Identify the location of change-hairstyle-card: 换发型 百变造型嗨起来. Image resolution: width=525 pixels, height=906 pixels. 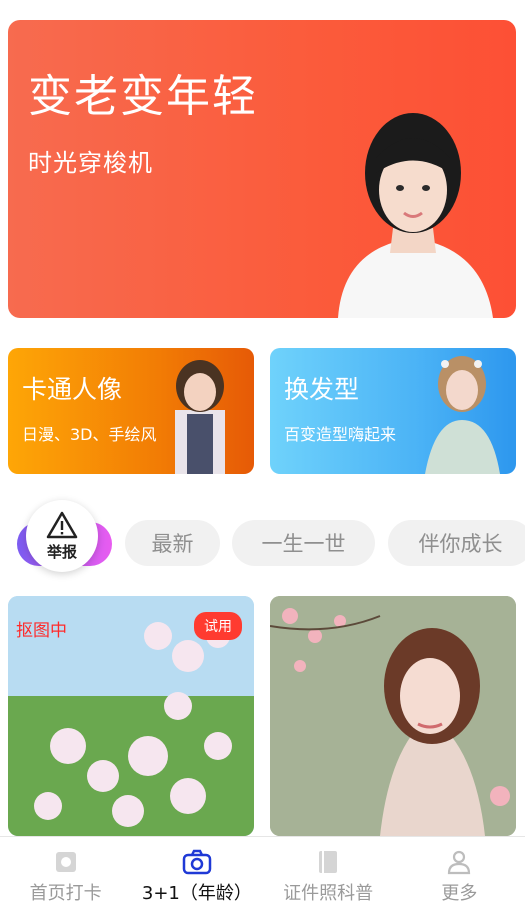
(393, 411).